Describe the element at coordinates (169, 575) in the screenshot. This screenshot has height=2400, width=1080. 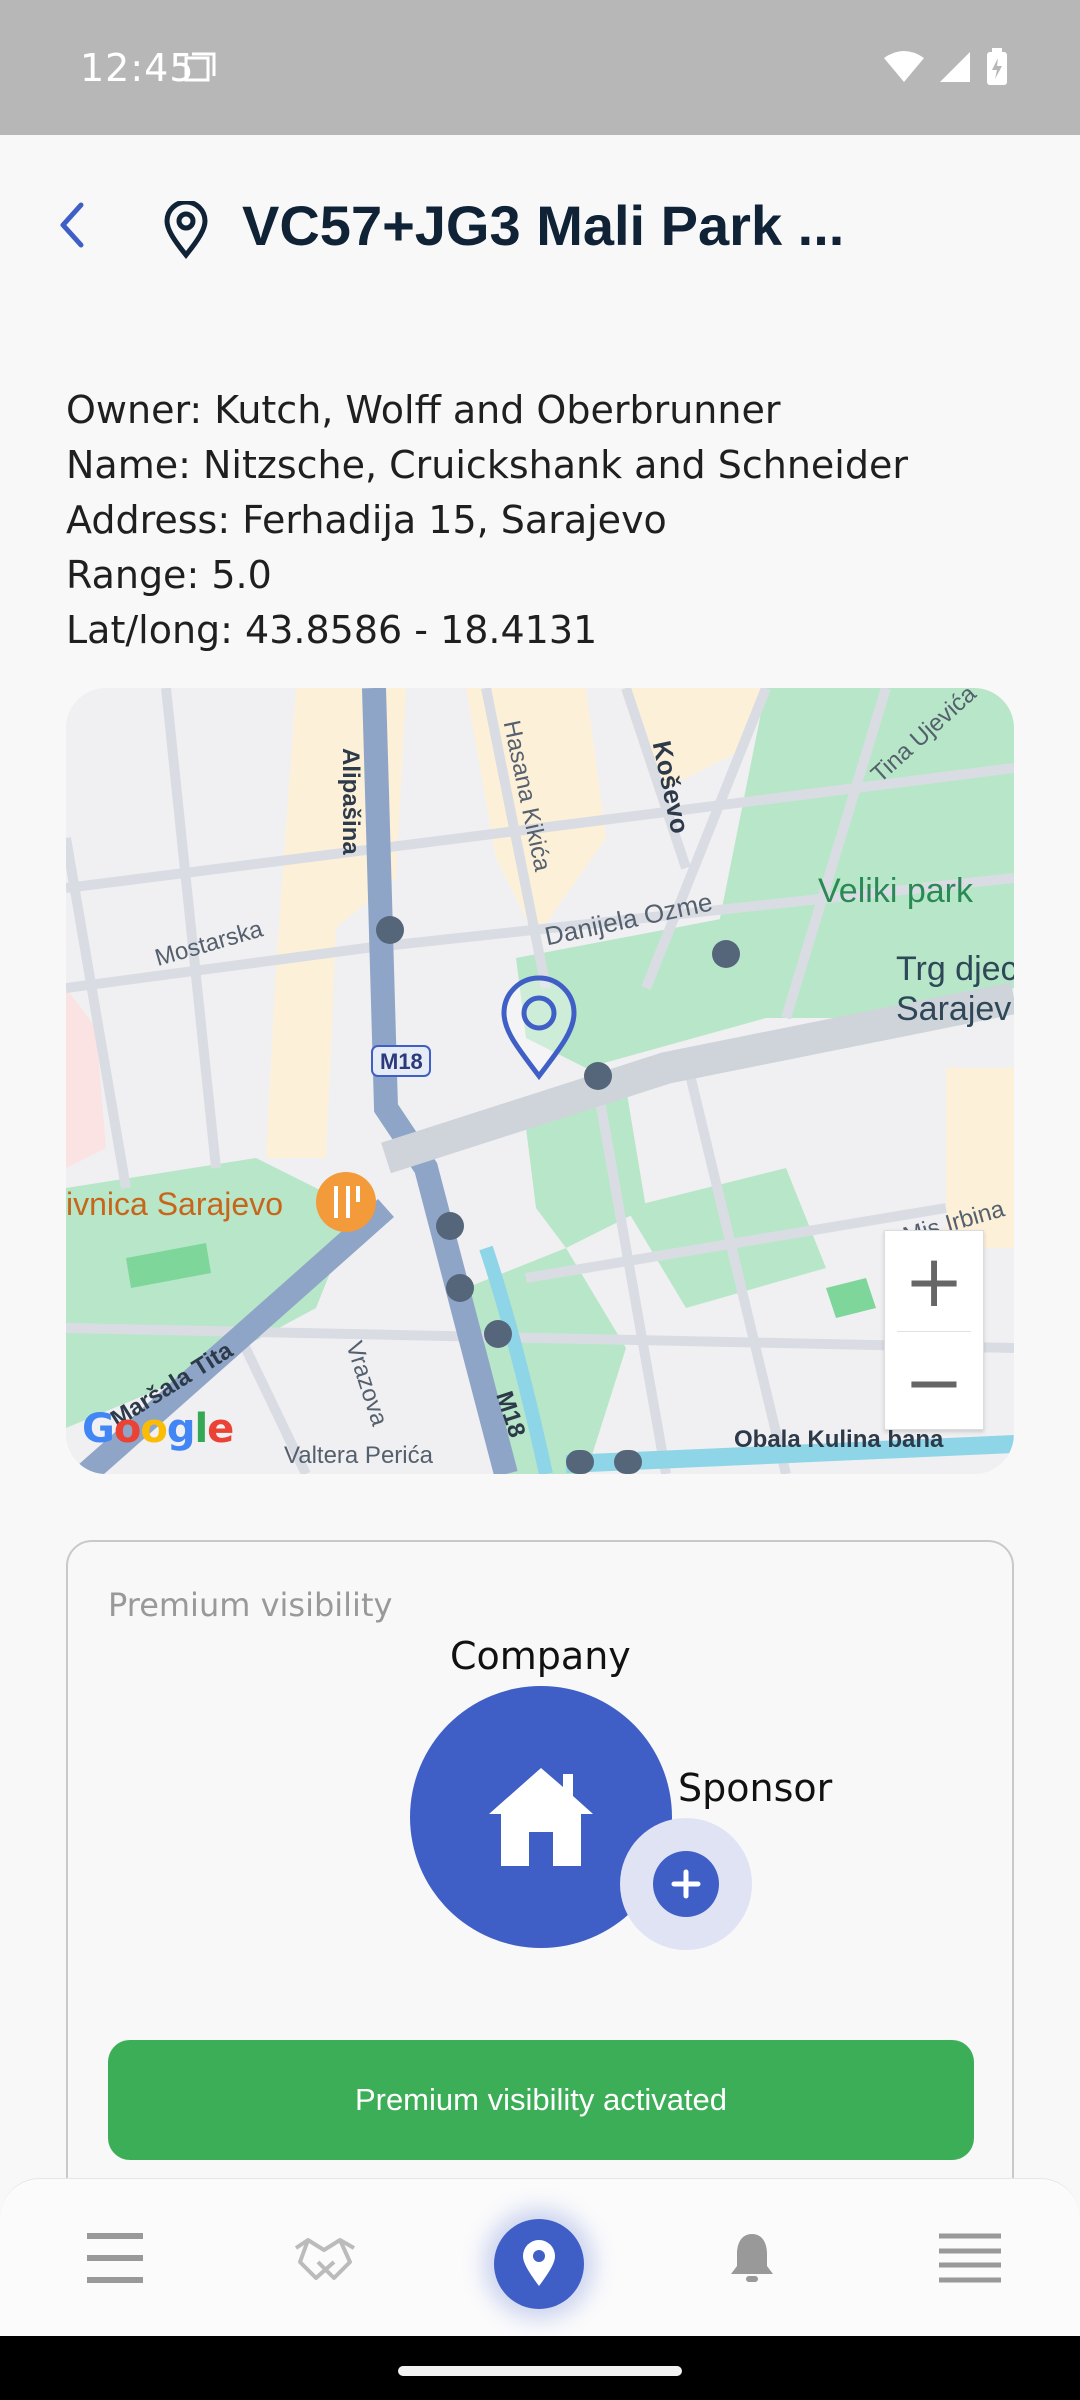
I see `range-text: Range: 5.0` at that location.